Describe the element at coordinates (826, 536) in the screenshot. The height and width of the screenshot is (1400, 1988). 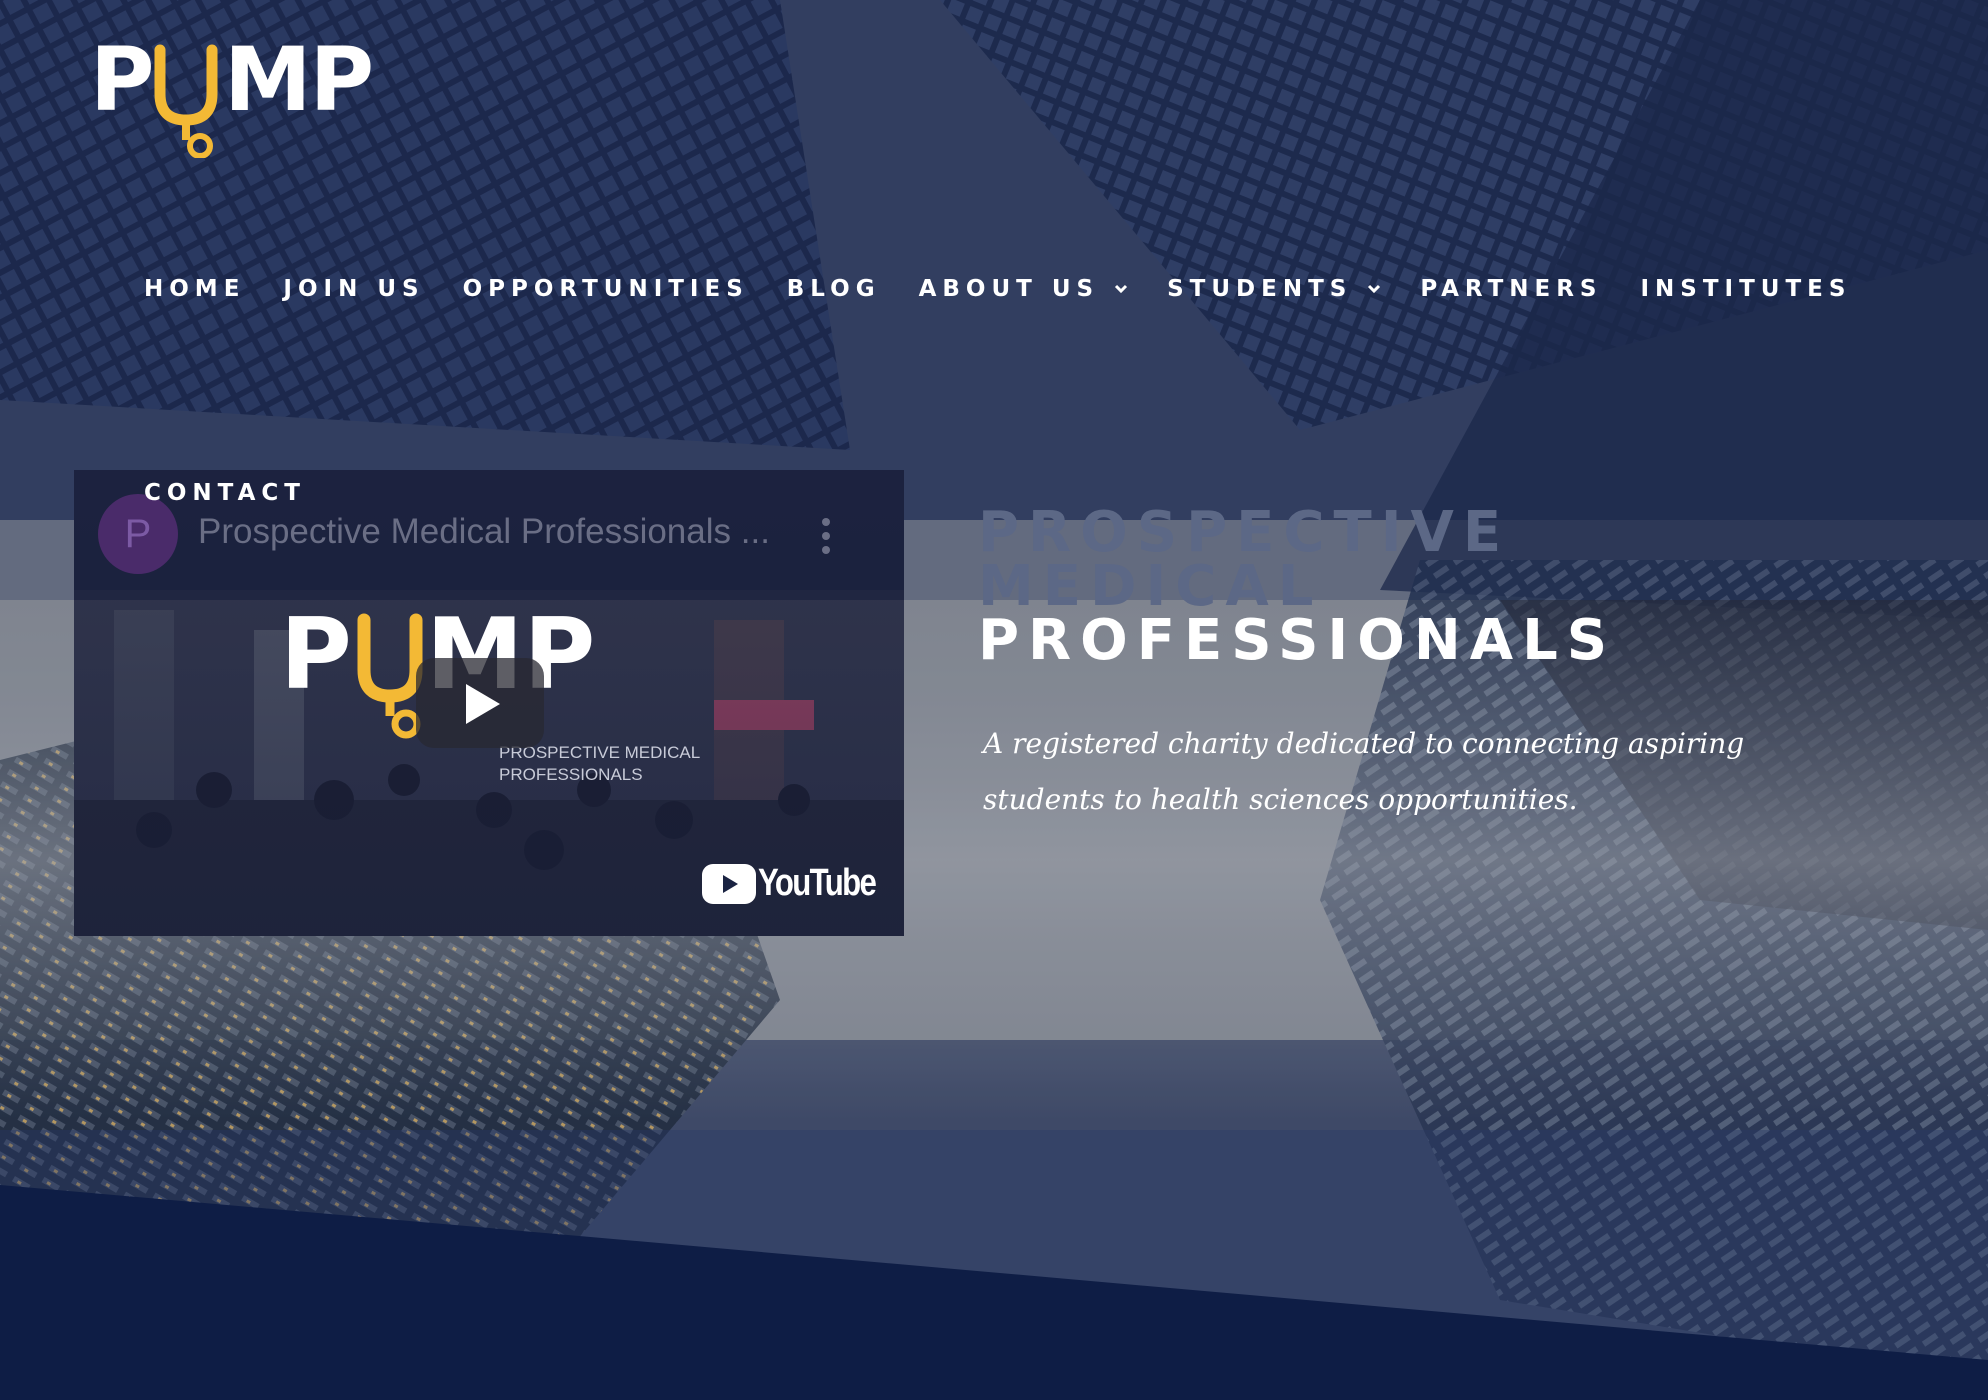
I see `more-vert-icon` at that location.